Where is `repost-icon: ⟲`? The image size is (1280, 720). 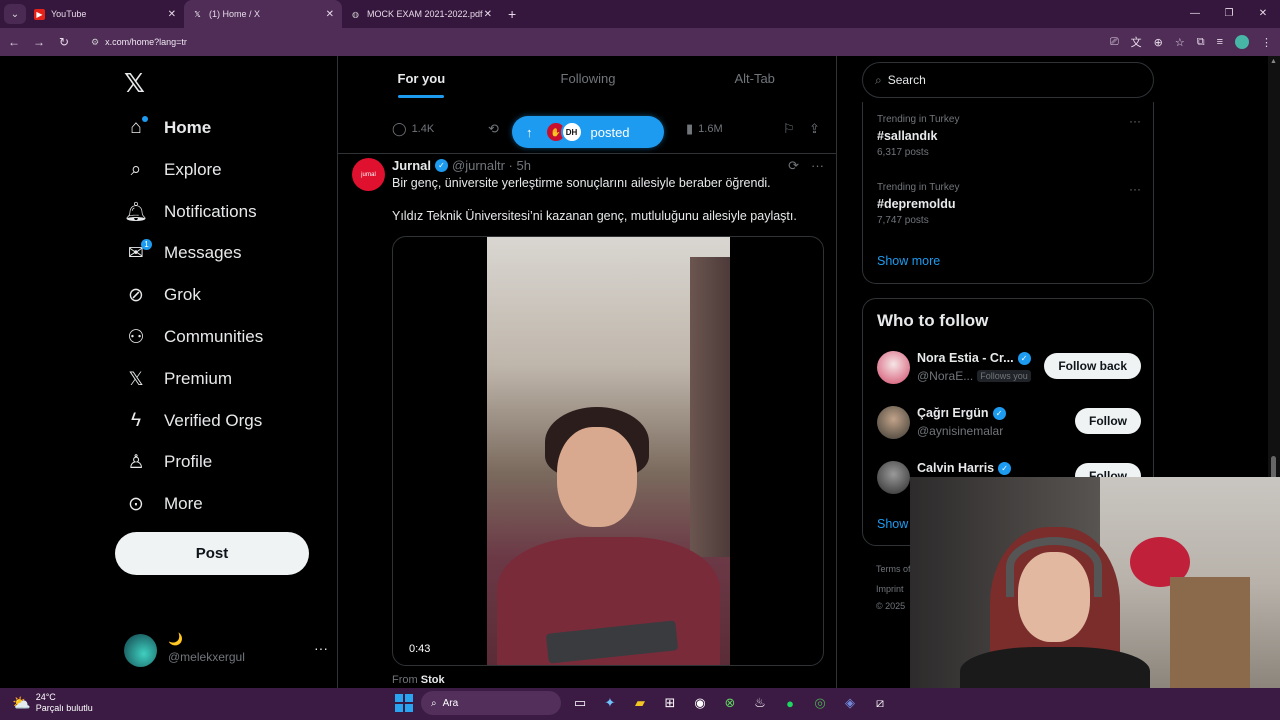 repost-icon: ⟲ is located at coordinates (493, 128).